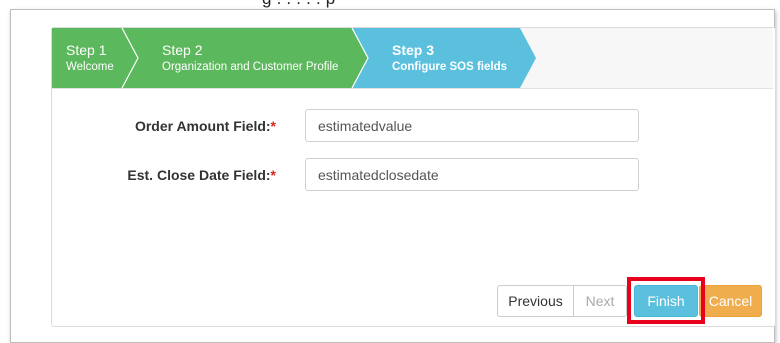 This screenshot has width=780, height=343. I want to click on step-1-title: Step 1, so click(86, 50).